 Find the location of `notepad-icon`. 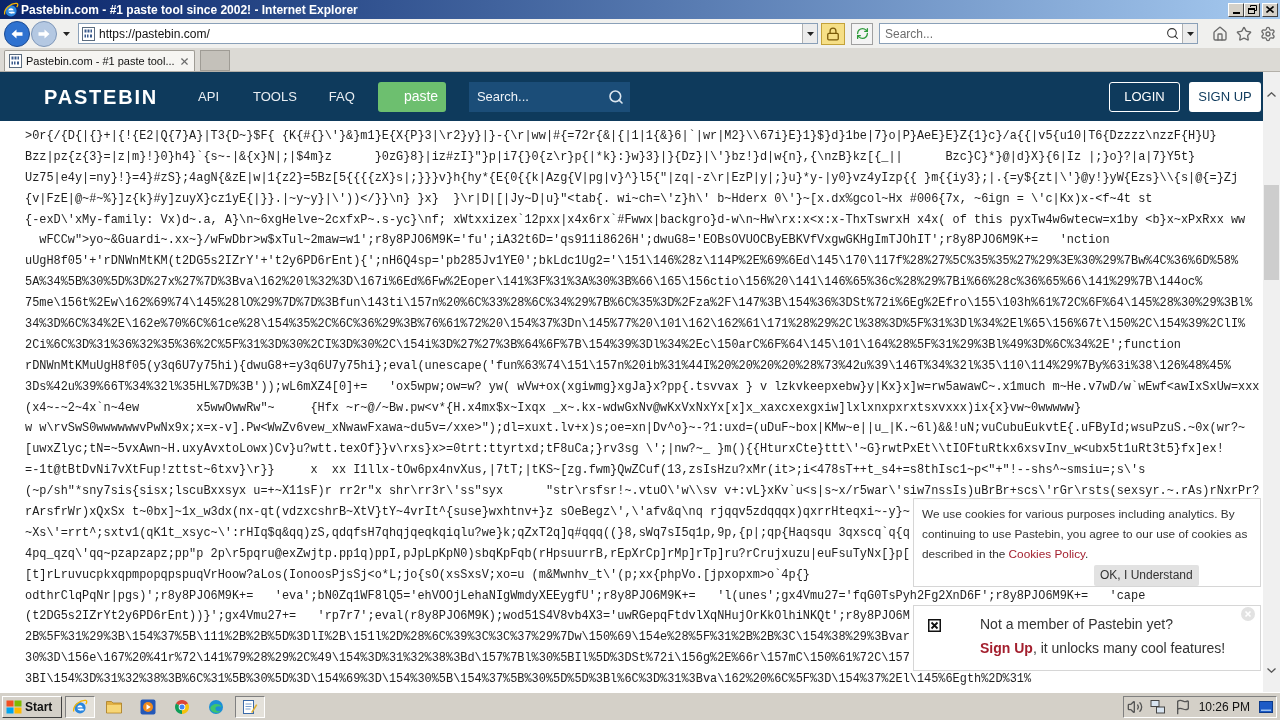

notepad-icon is located at coordinates (250, 706).